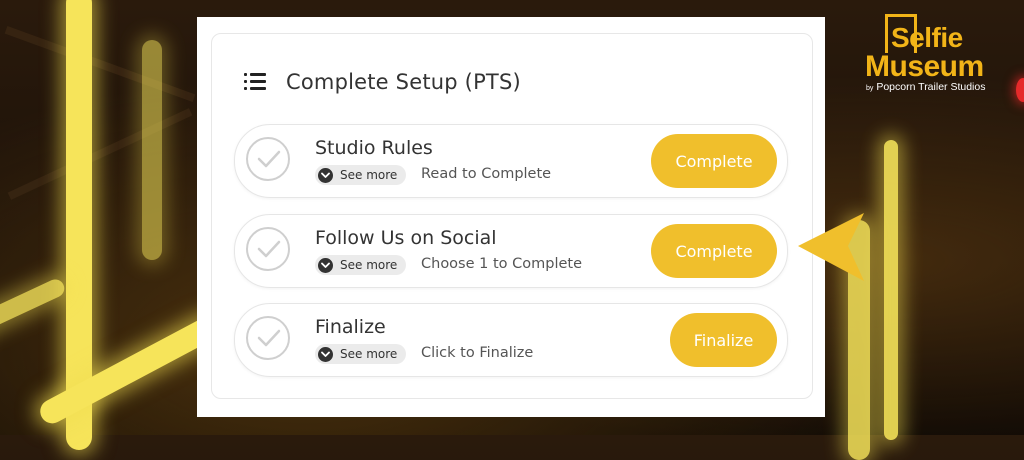 The image size is (1024, 460). What do you see at coordinates (502, 264) in the screenshot?
I see `task-description: Choose 1 to Complete` at bounding box center [502, 264].